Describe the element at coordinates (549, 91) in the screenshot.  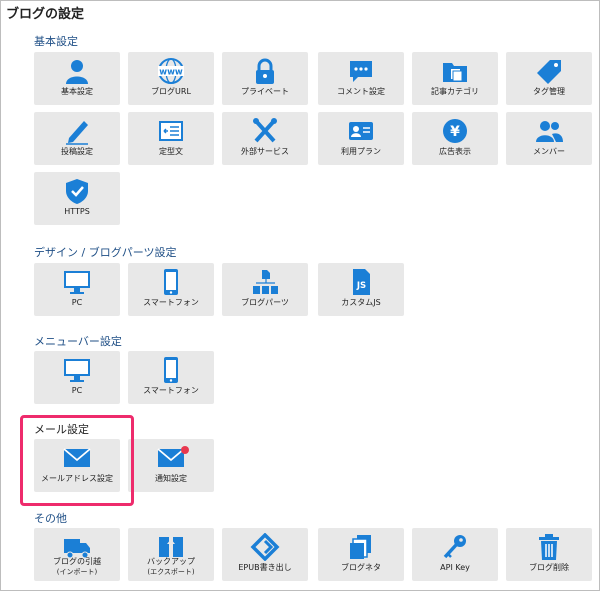
I see `tile-label: タグ管理` at that location.